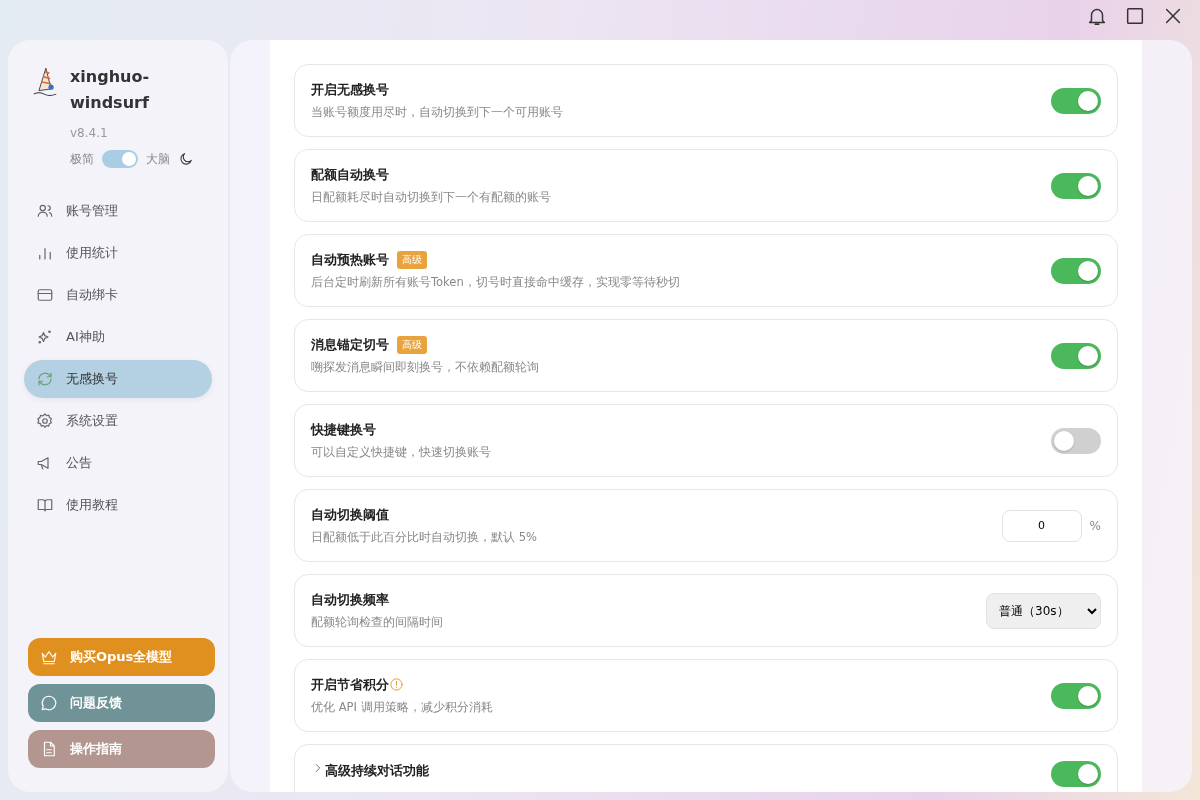 The image size is (1200, 800). Describe the element at coordinates (45, 379) in the screenshot. I see `refresh-icon` at that location.